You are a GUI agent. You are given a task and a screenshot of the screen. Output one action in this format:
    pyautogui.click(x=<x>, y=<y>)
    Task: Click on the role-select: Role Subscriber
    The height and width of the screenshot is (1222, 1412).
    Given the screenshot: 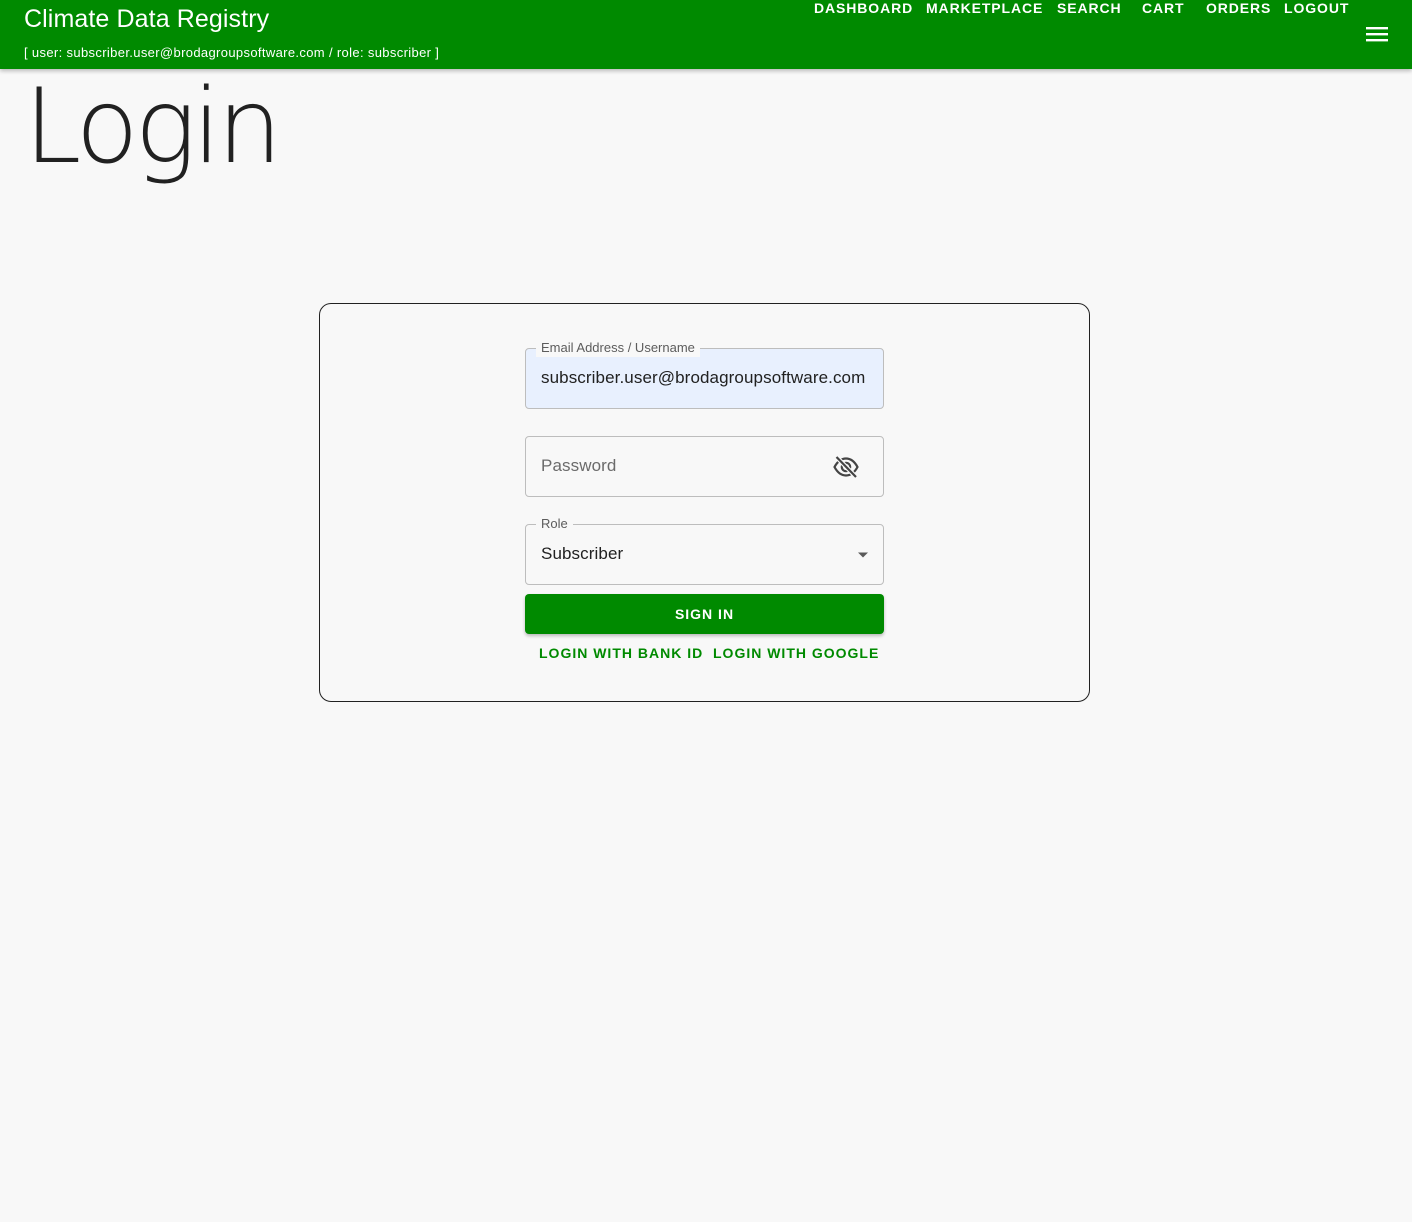 What is the action you would take?
    pyautogui.click(x=704, y=550)
    